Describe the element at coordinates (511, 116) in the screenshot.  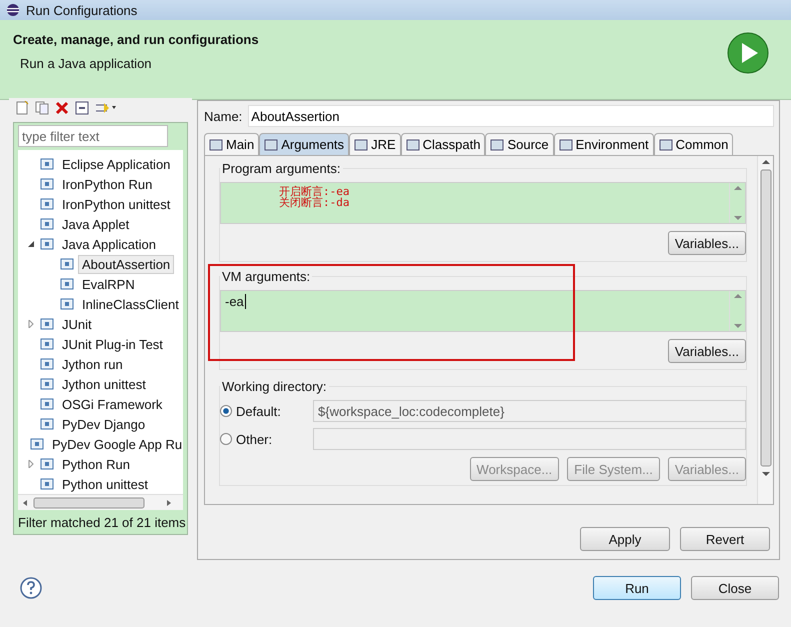
I see `name-field: AboutAssertion` at that location.